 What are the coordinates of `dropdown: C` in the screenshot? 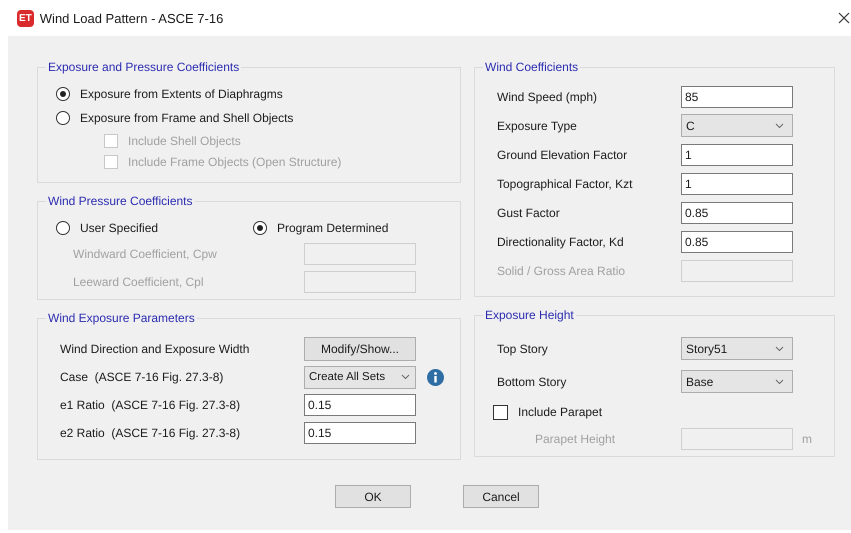 It's located at (737, 125).